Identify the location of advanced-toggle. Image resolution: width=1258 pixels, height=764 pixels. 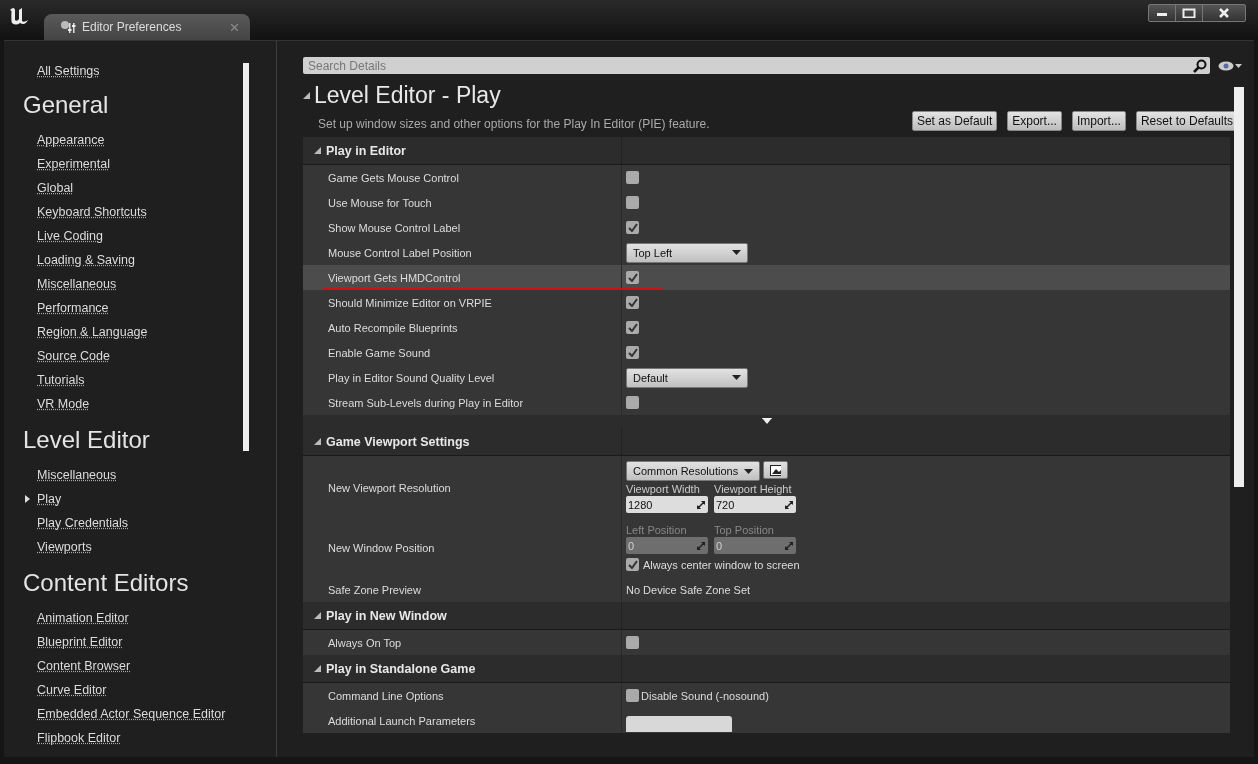
(766, 421).